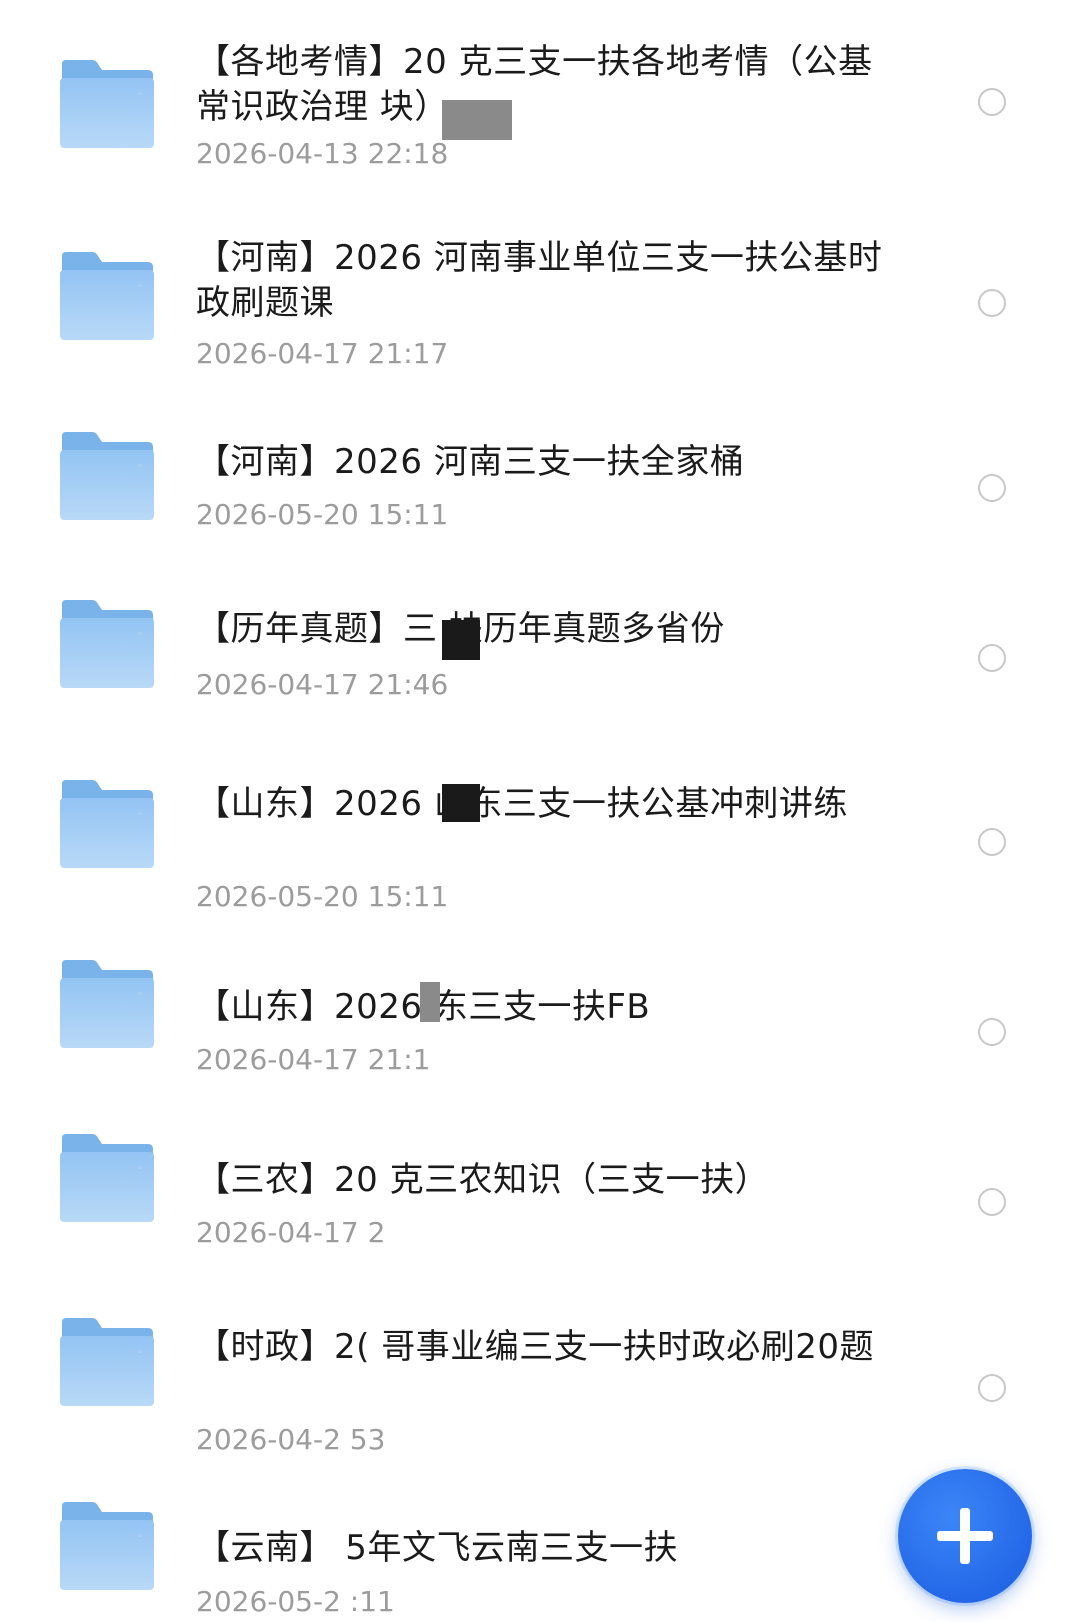 The width and height of the screenshot is (1080, 1622). Describe the element at coordinates (483, 1180) in the screenshot. I see `file-name: 【三农】20 克三农知识（三支一扶）` at that location.